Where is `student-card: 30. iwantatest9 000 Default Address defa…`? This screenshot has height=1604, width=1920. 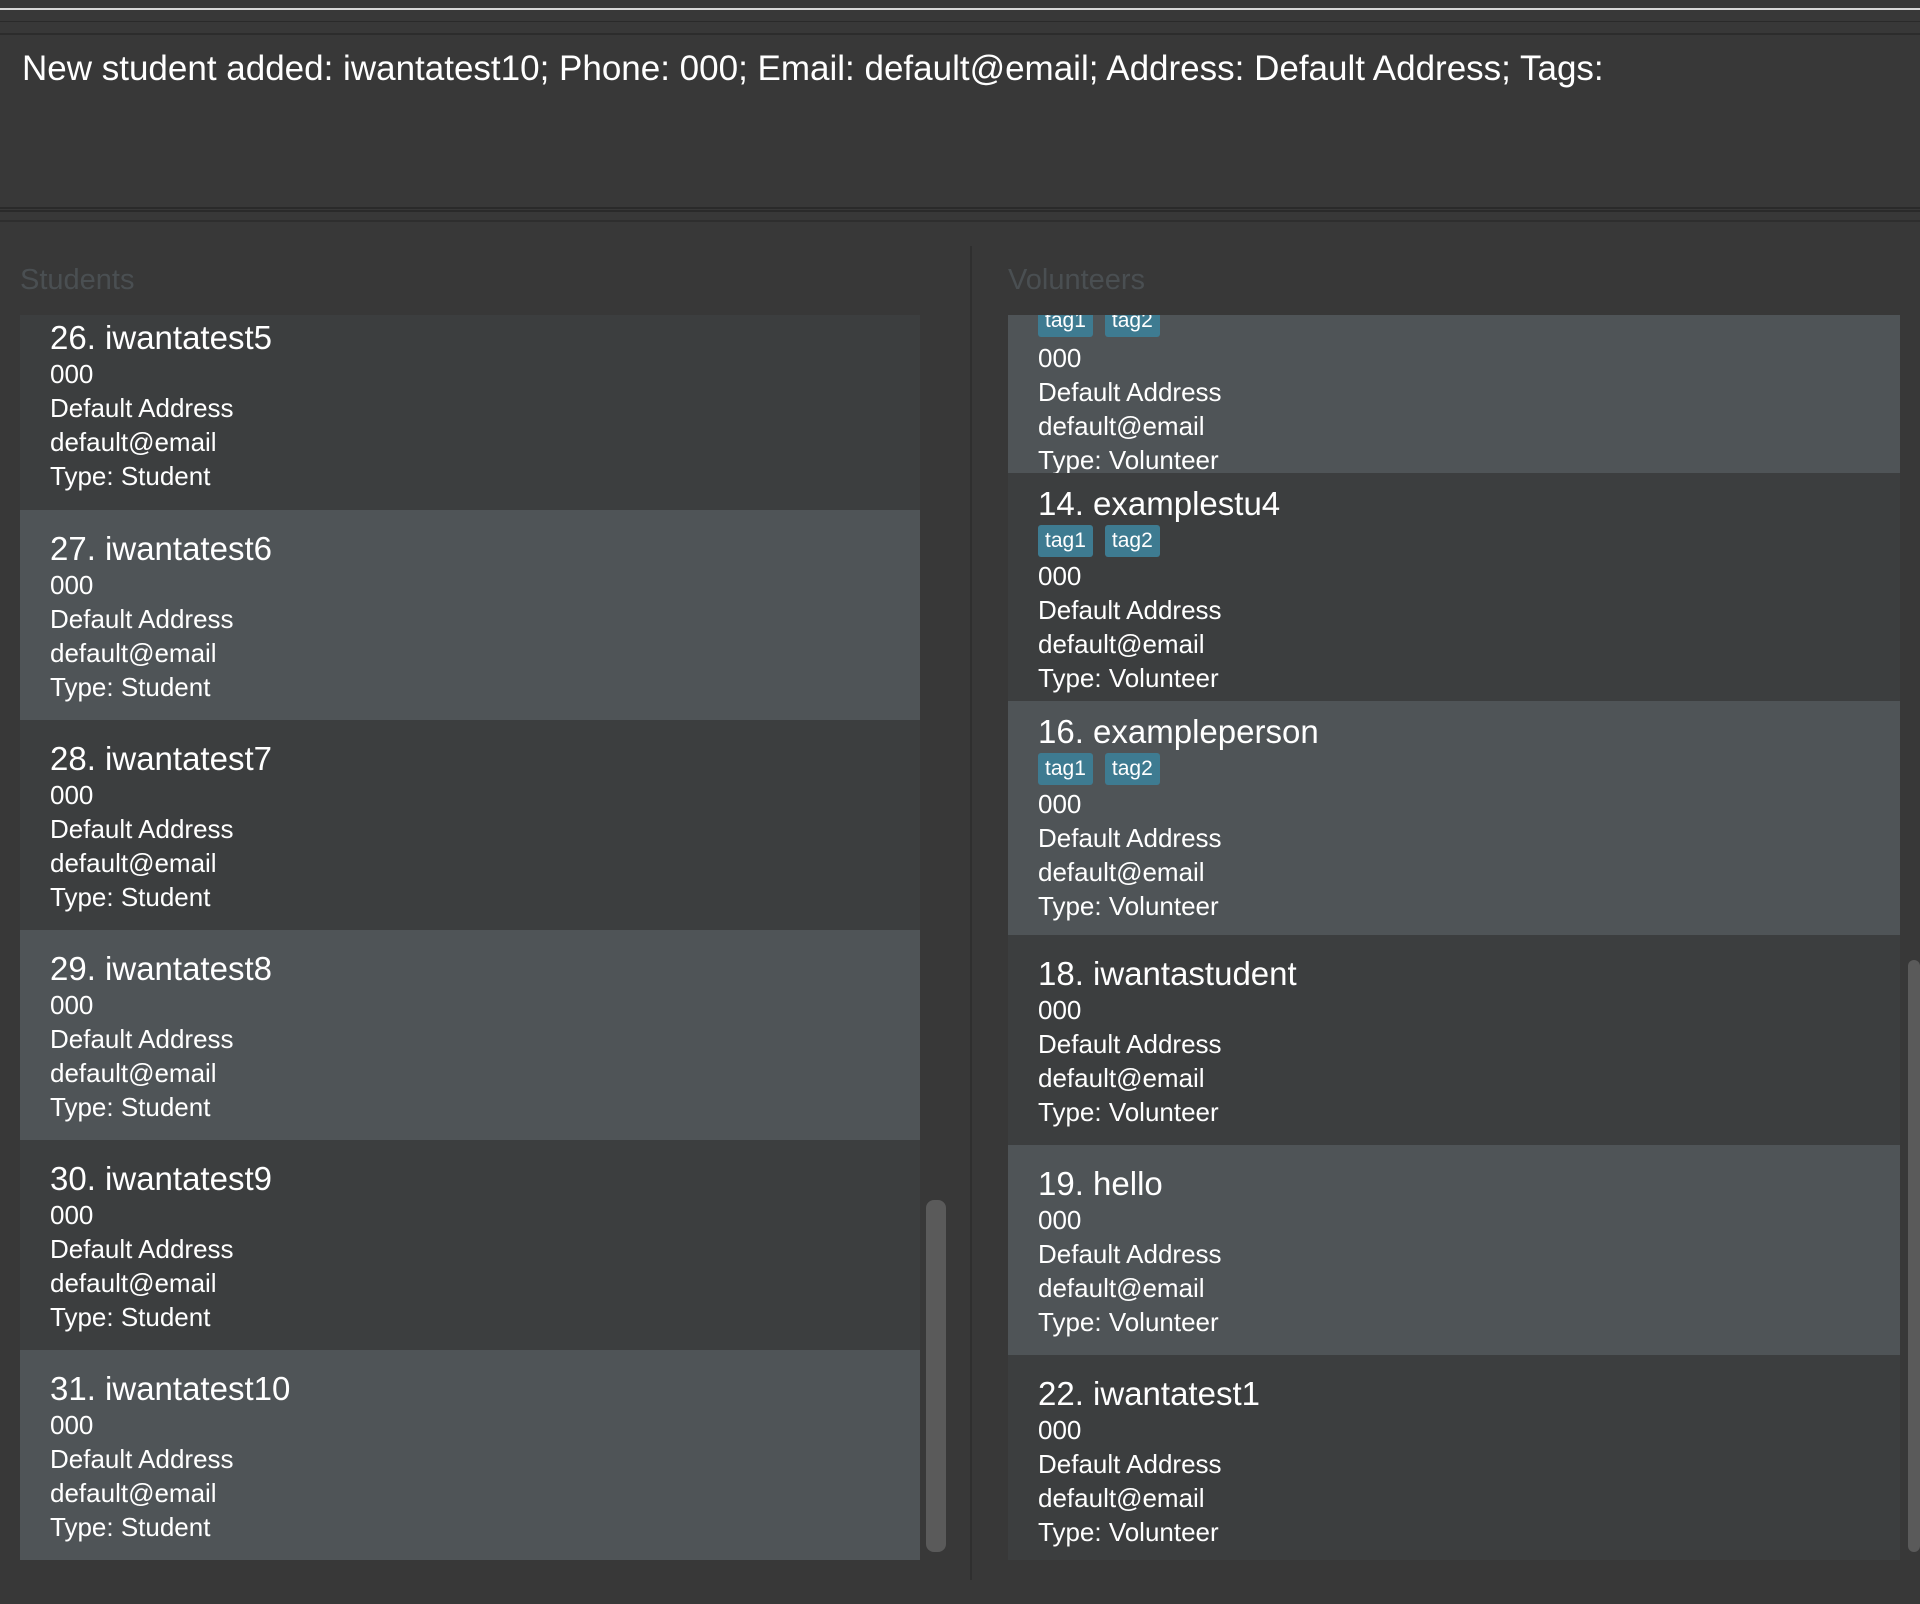
student-card: 30. iwantatest9 000 Default Address defa… is located at coordinates (470, 1245).